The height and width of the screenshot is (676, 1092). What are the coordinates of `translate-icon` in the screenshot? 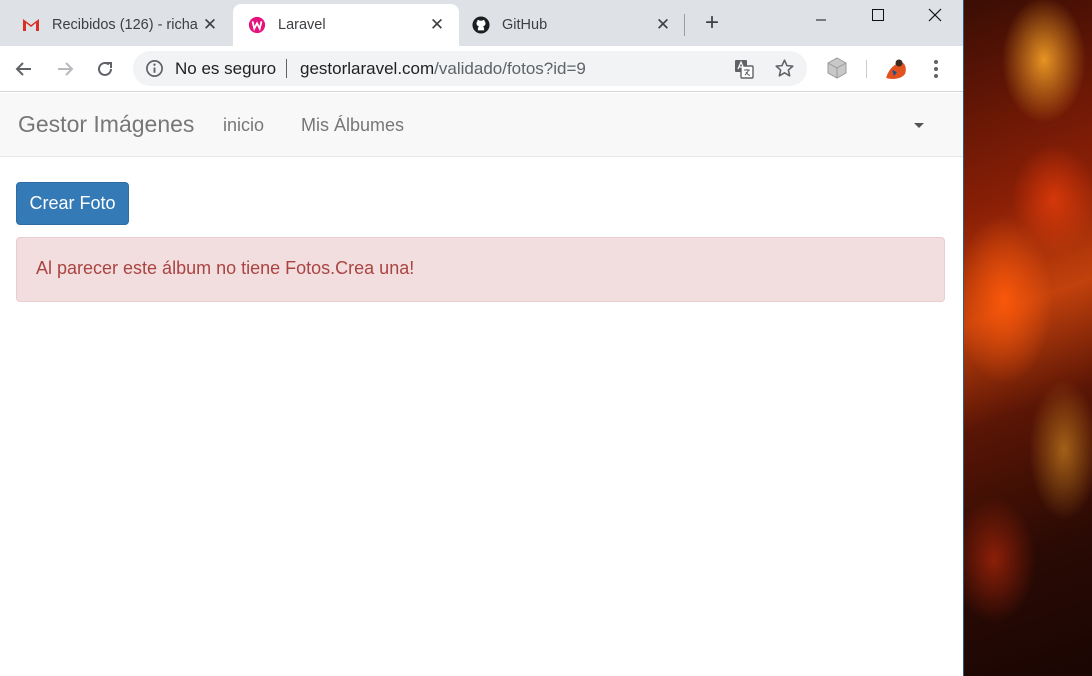 It's located at (744, 69).